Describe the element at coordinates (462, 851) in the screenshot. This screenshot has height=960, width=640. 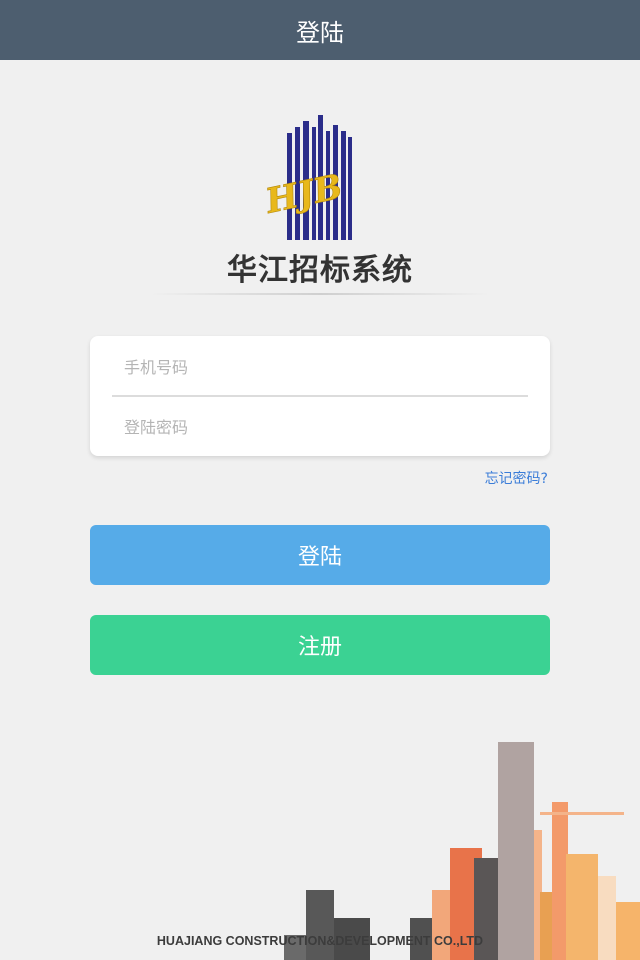
I see `city-skyline-illustration` at that location.